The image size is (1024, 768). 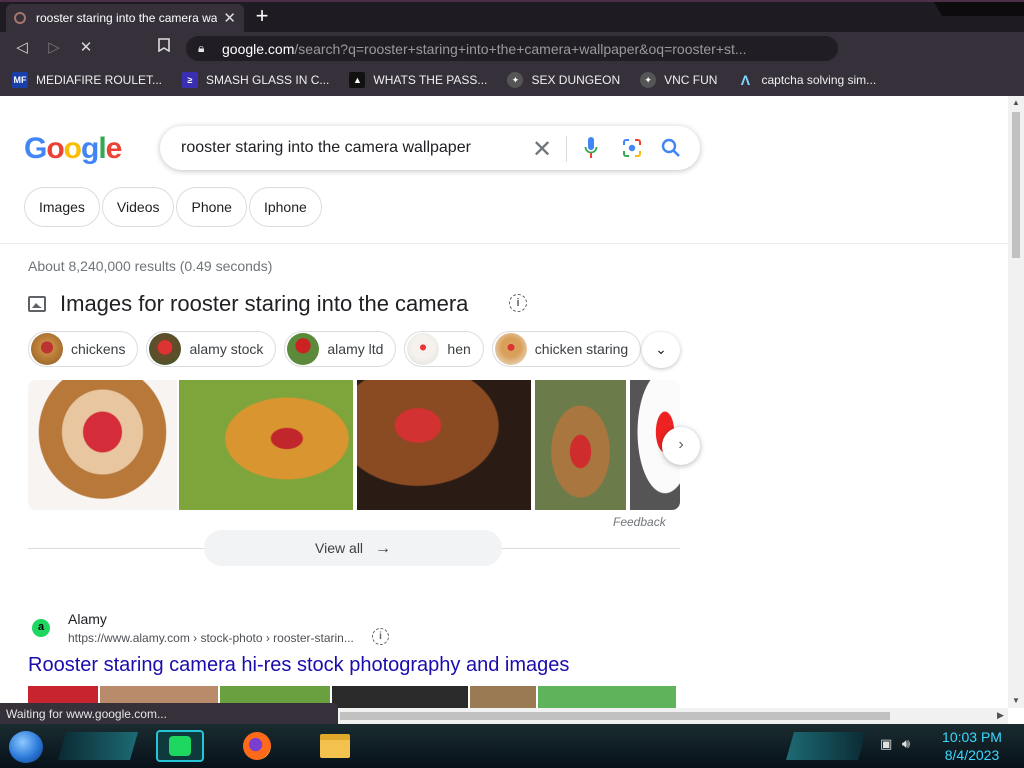 I want to click on arrow-right-icon: →, so click(x=382, y=548).